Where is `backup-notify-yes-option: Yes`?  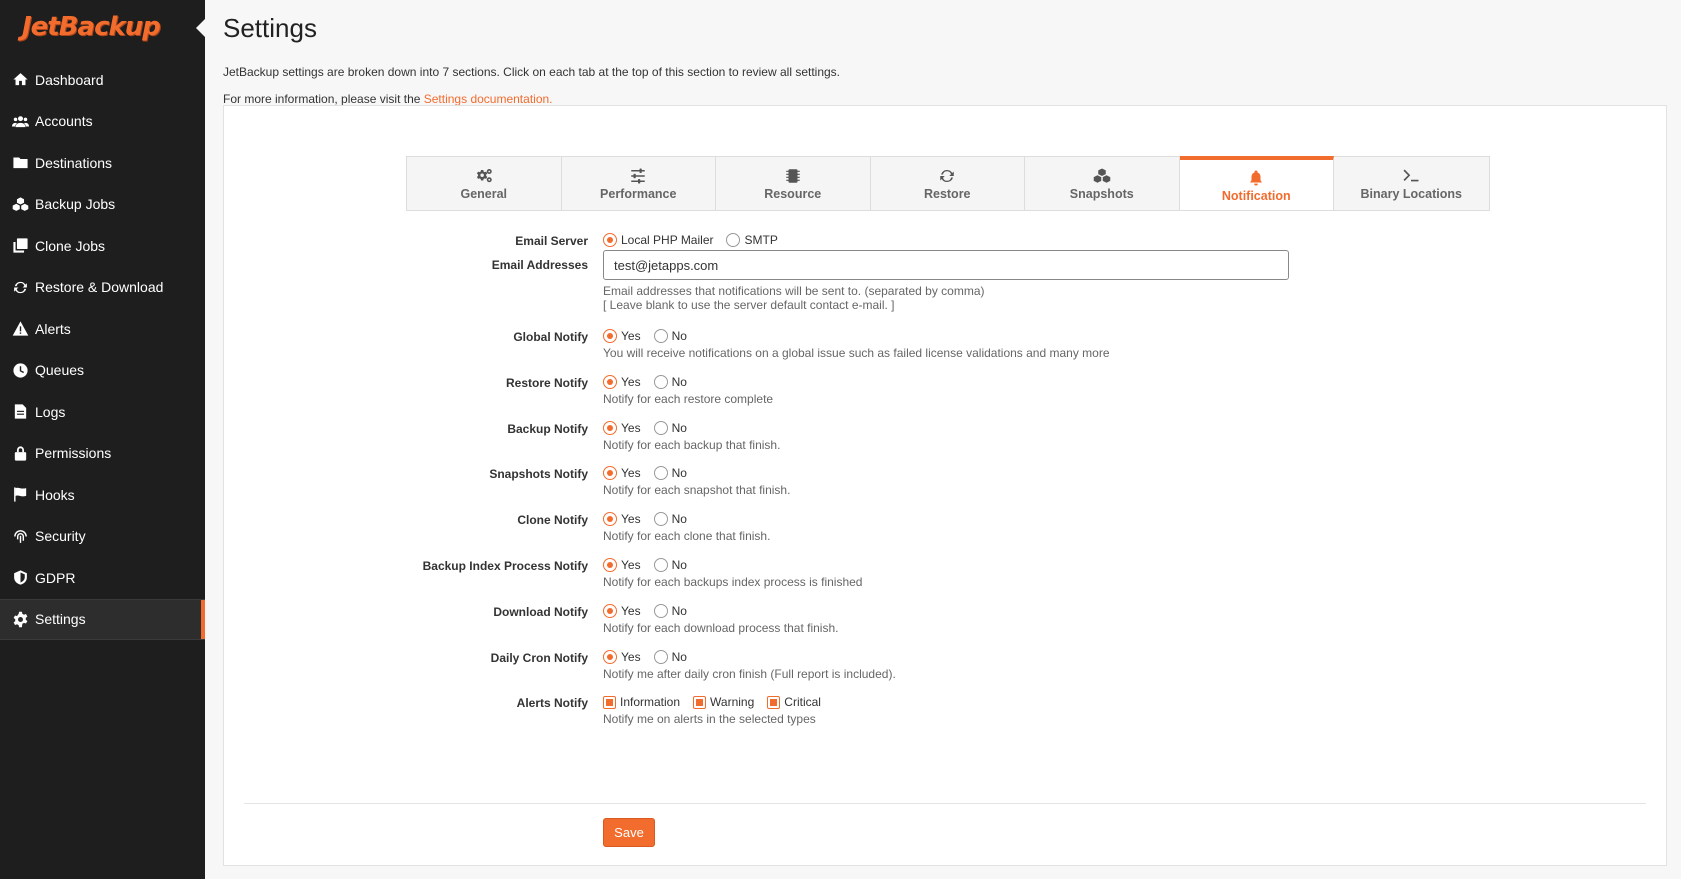
backup-notify-yes-option: Yes is located at coordinates (622, 428).